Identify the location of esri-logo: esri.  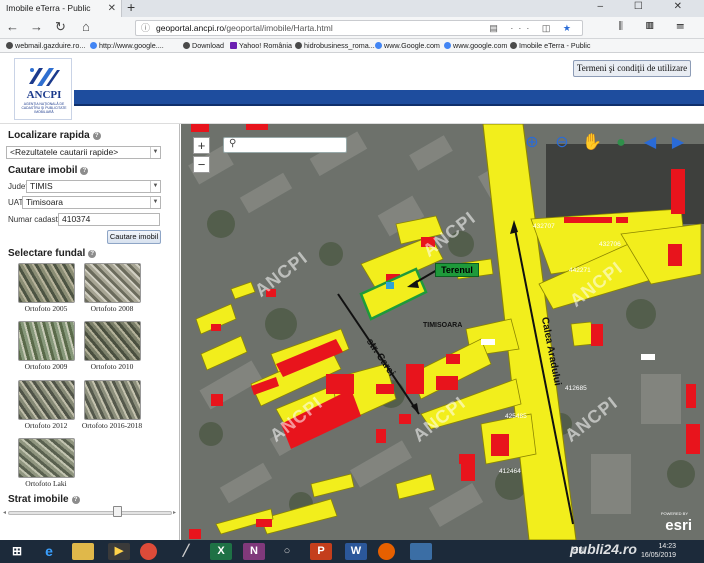
(678, 525).